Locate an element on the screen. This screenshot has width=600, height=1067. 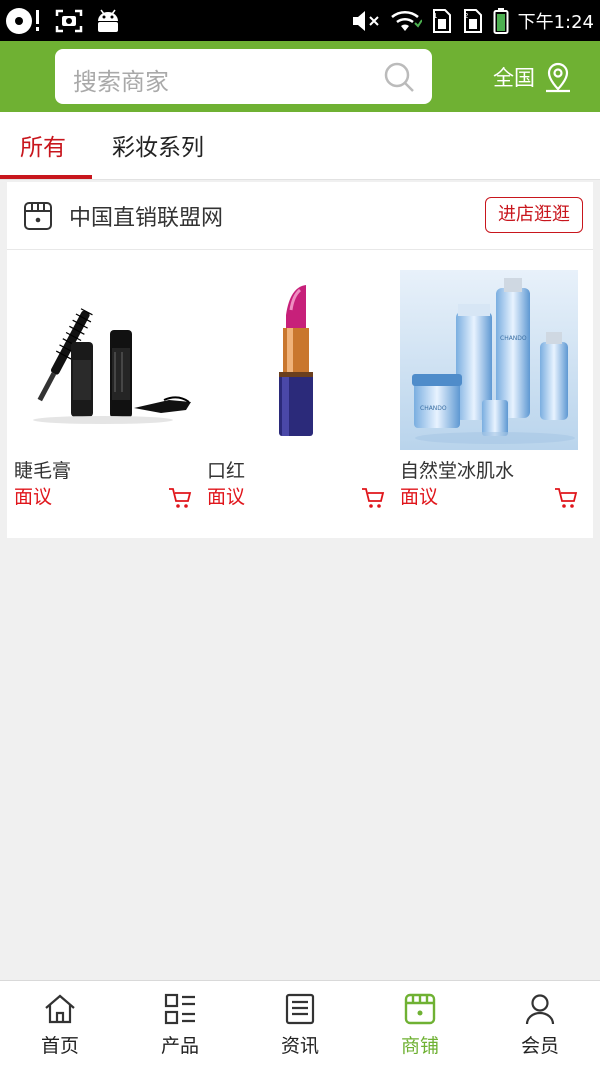
nav-shop: 商铺 is located at coordinates (420, 1024).